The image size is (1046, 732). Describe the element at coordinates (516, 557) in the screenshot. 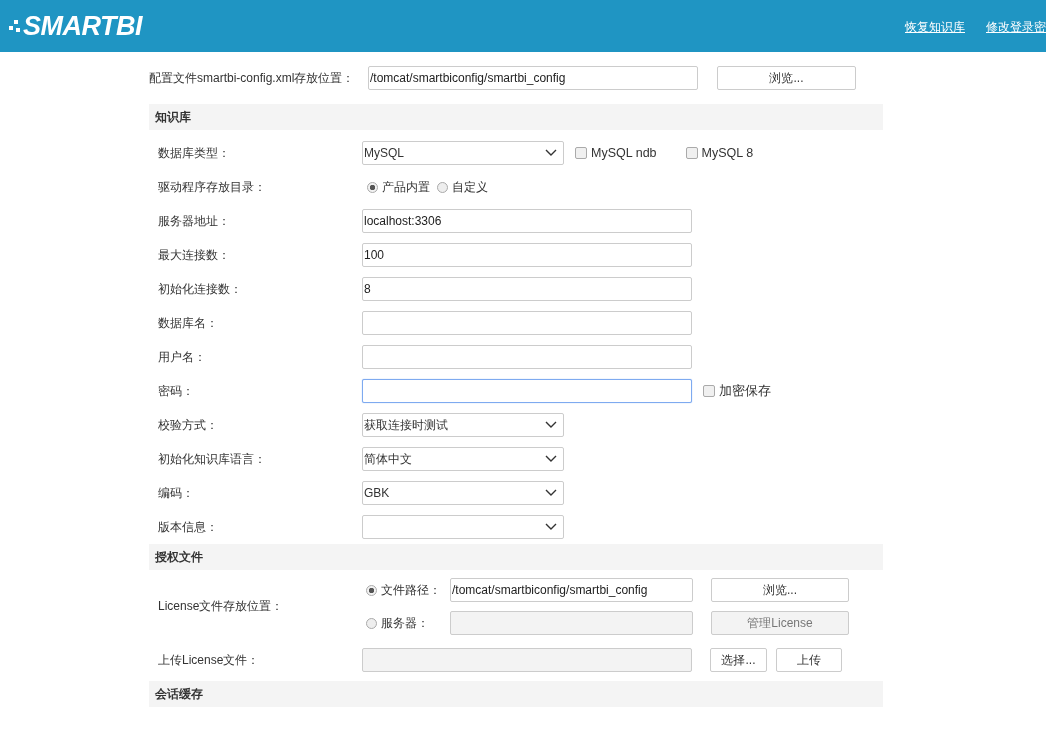

I see `section-header: 授权文件` at that location.